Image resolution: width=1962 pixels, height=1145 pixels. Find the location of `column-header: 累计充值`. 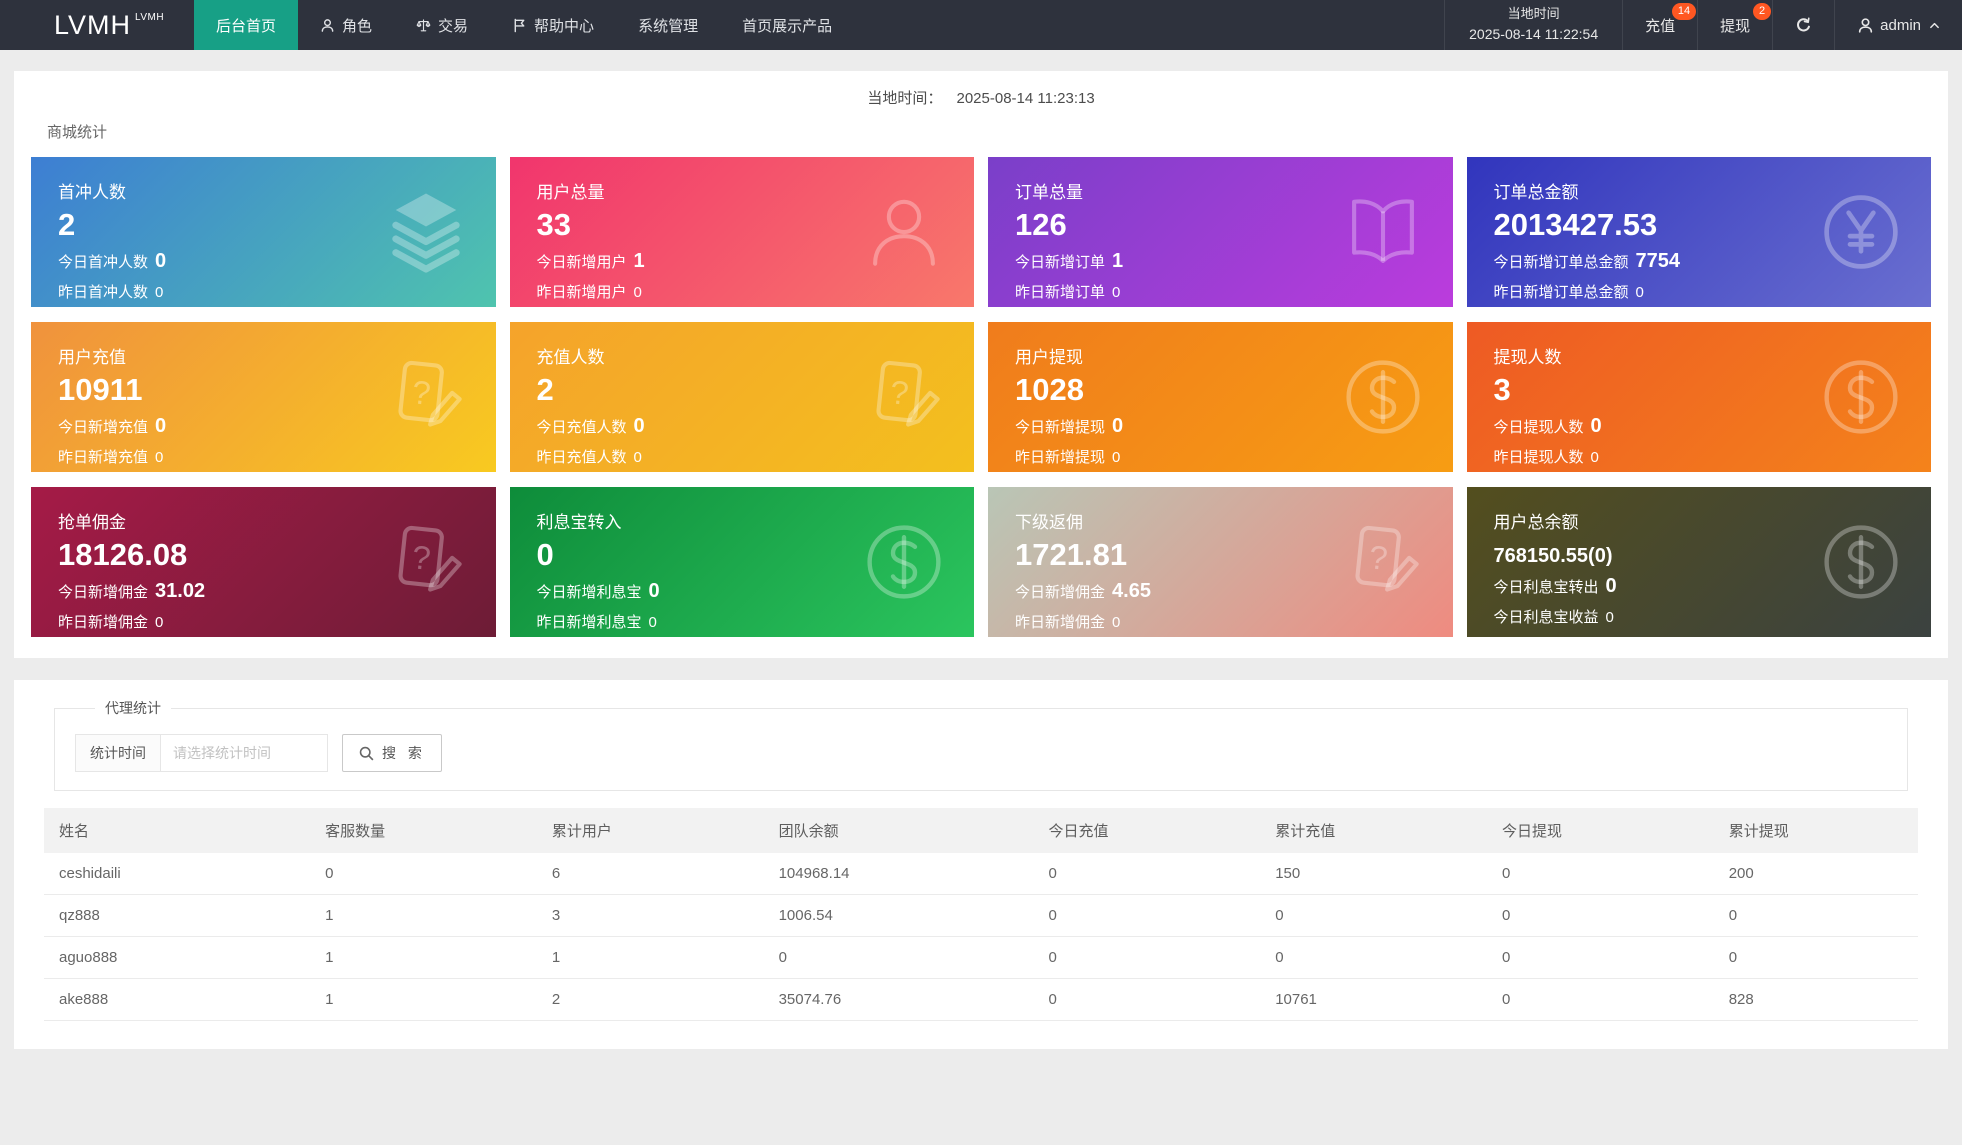

column-header: 累计充值 is located at coordinates (1373, 830).